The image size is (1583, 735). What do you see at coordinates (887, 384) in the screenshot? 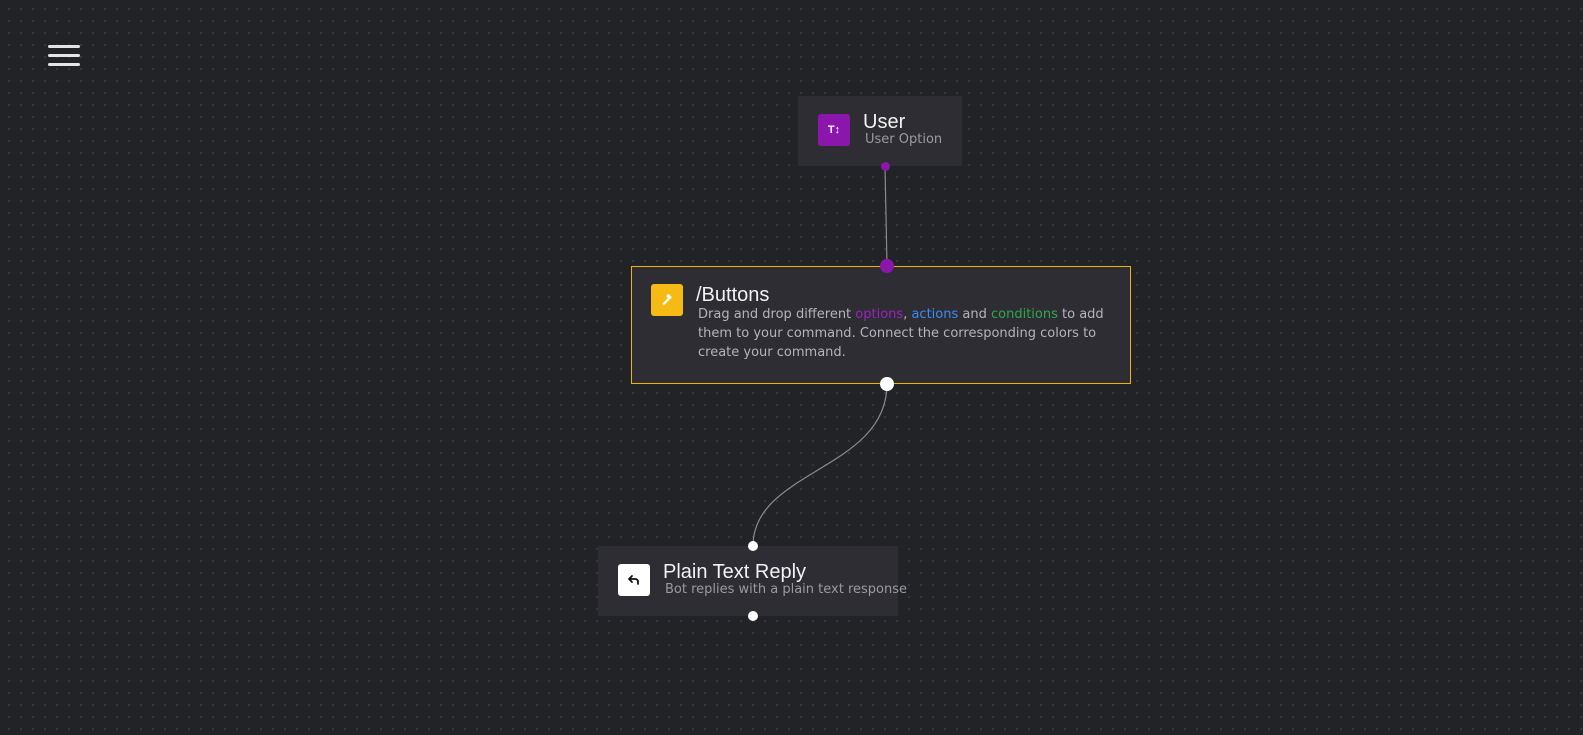
I see `command-action-output-handle` at bounding box center [887, 384].